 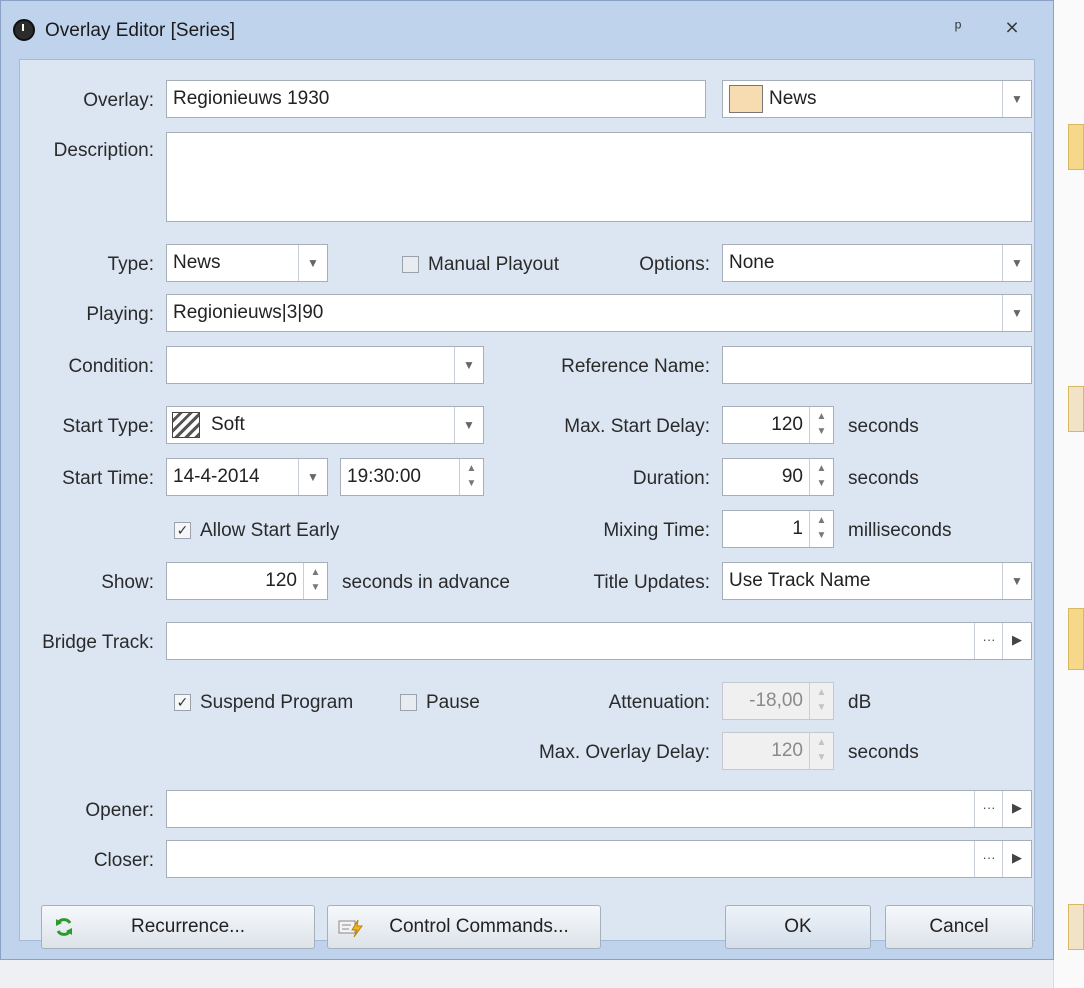 What do you see at coordinates (119, 810) in the screenshot?
I see `opener-label: Opener:` at bounding box center [119, 810].